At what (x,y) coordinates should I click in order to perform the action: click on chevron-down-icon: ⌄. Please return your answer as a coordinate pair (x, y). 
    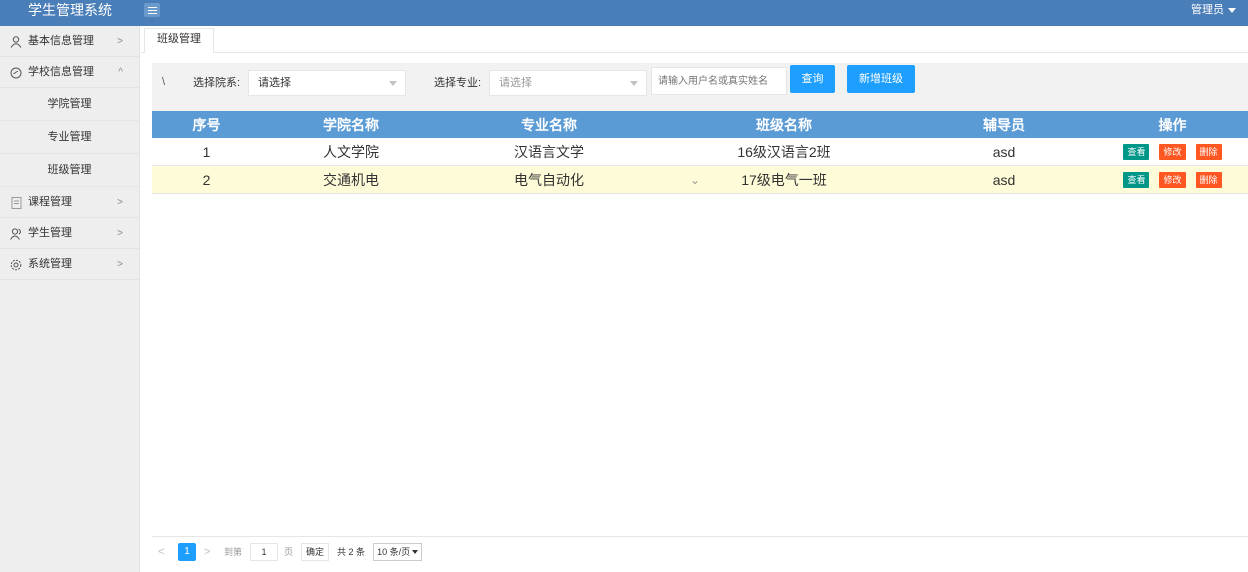
    Looking at the image, I should click on (695, 180).